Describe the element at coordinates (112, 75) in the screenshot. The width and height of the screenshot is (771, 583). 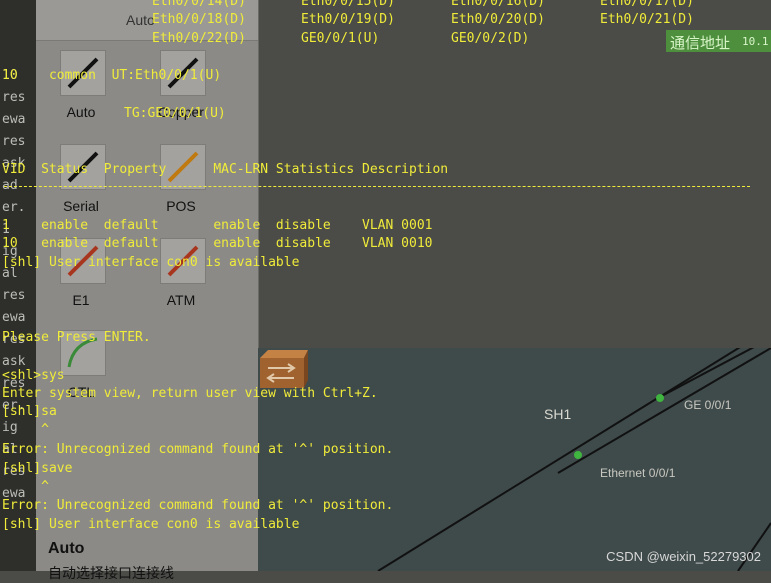
I see `vlan-row: 10 common UT:Eth0/0/1(U)` at that location.